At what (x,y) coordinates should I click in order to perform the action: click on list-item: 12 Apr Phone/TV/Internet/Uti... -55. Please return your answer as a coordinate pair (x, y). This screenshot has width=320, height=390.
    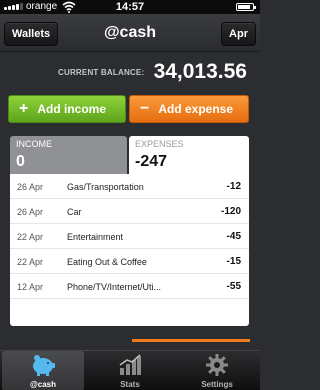
    Looking at the image, I should click on (129, 286).